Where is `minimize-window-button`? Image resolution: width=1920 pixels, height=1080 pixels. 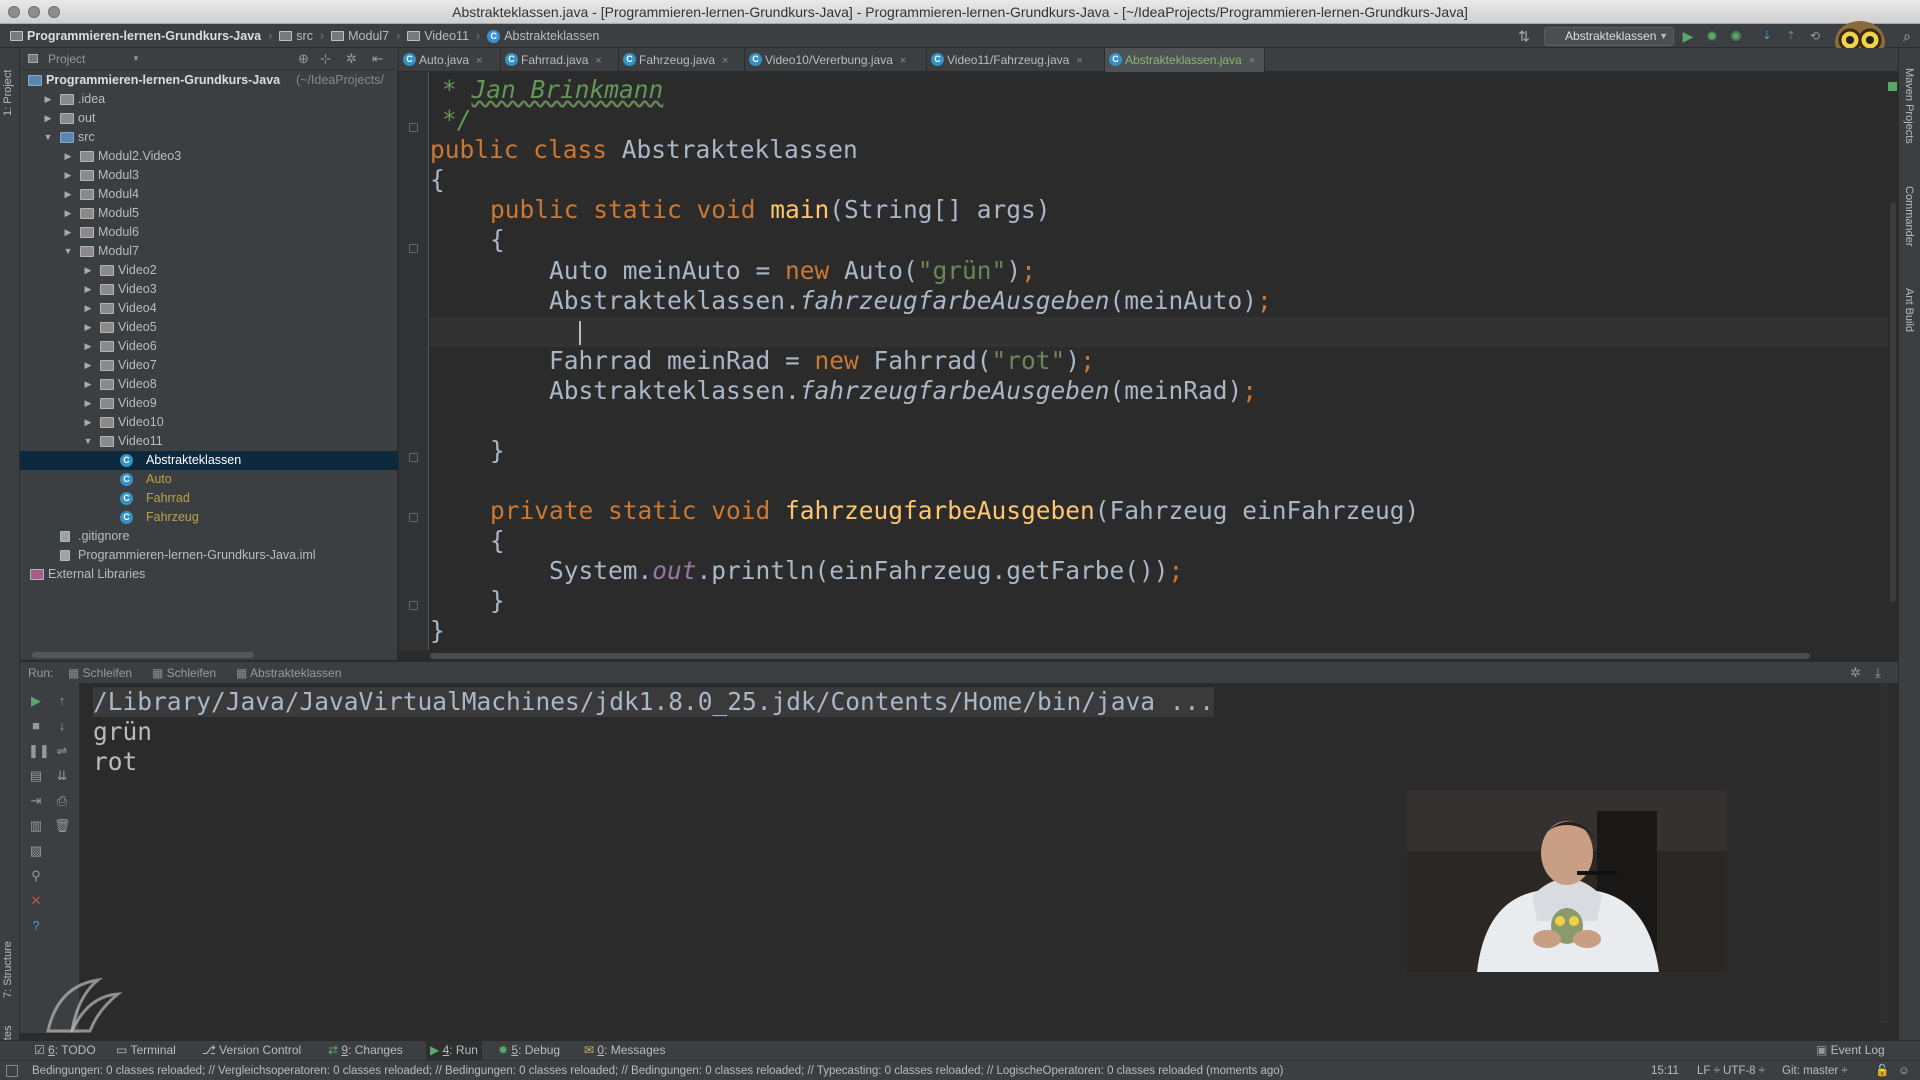
minimize-window-button is located at coordinates (34, 12).